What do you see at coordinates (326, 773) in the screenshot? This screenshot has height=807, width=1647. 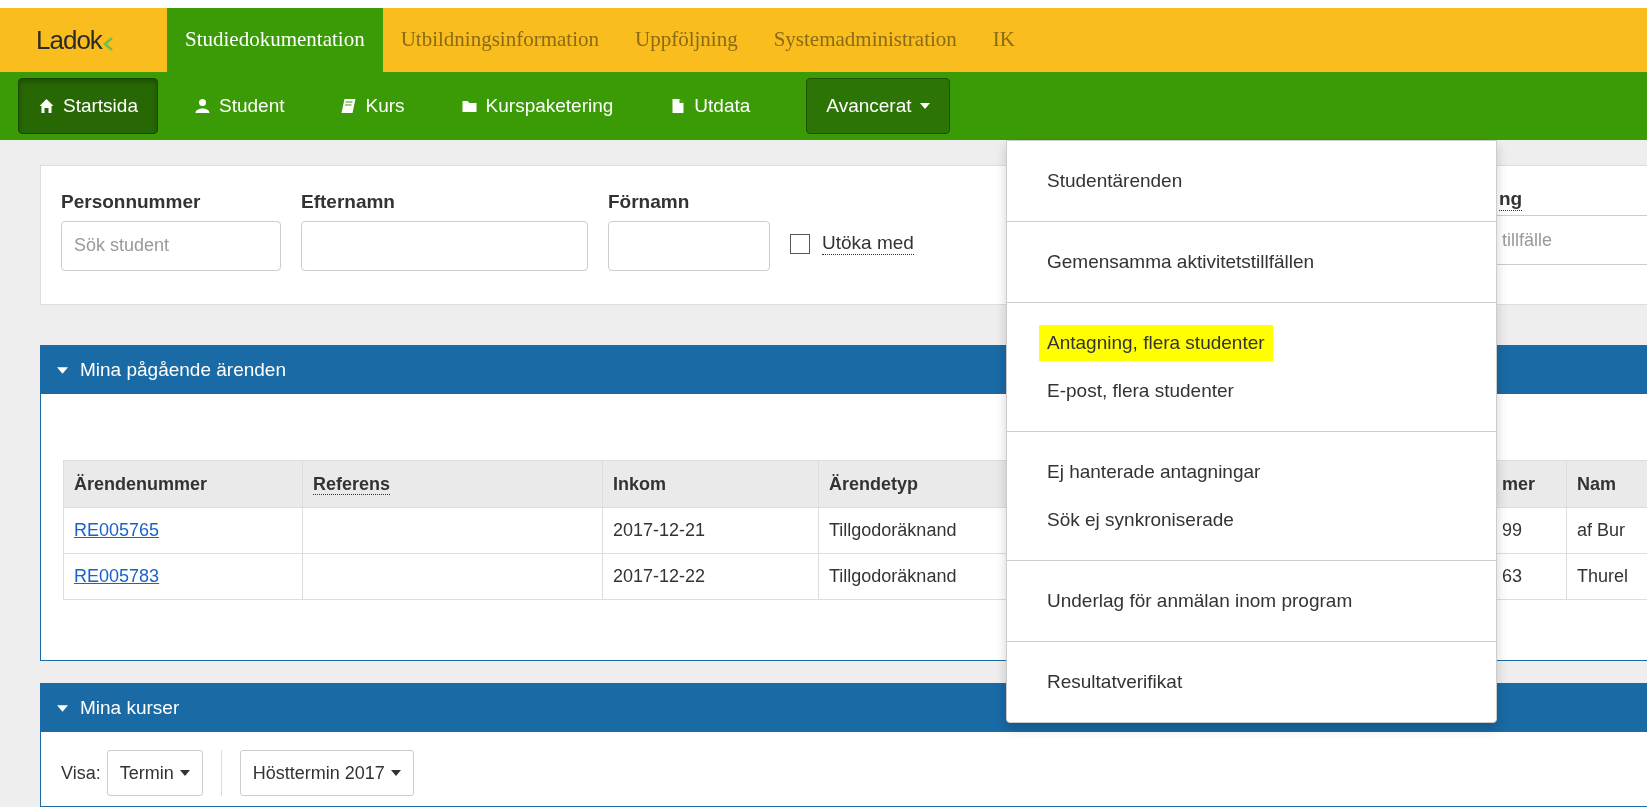 I see `dropdown-button: Hösttermin 2017` at bounding box center [326, 773].